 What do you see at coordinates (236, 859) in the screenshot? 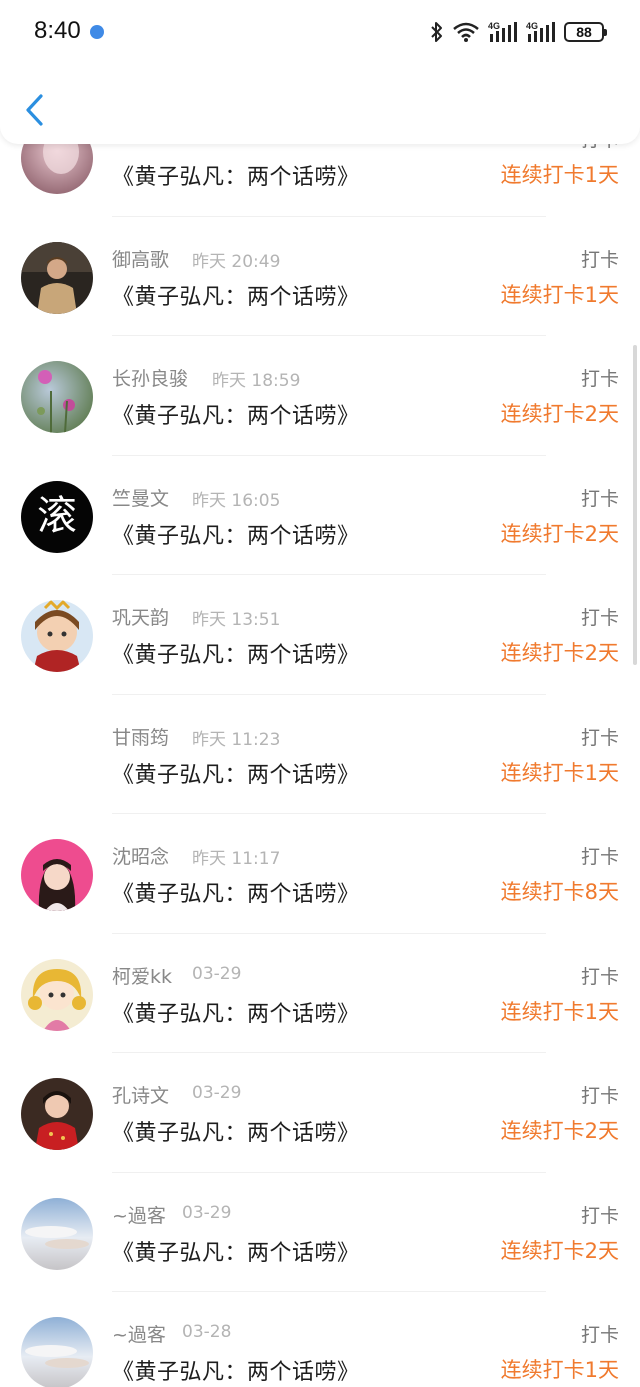
I see `post-time: 昨天 11:17` at bounding box center [236, 859].